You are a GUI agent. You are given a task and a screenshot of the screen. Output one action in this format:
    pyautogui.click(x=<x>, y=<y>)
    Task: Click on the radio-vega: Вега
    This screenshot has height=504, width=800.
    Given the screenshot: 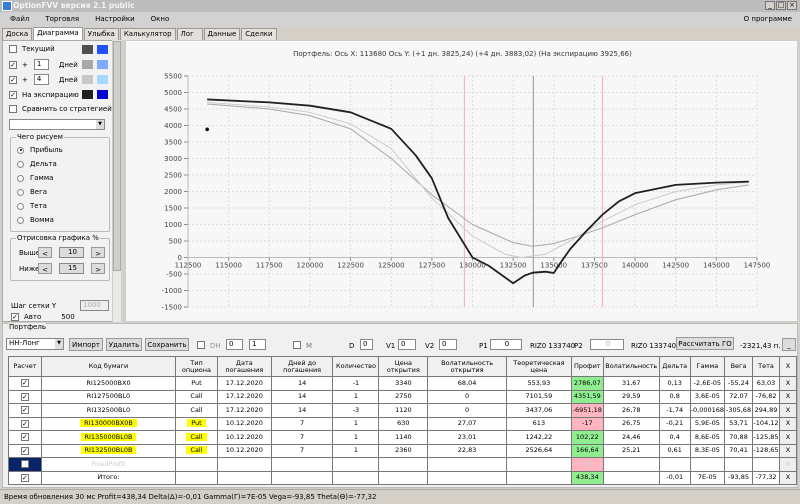 What is the action you would take?
    pyautogui.click(x=32, y=192)
    